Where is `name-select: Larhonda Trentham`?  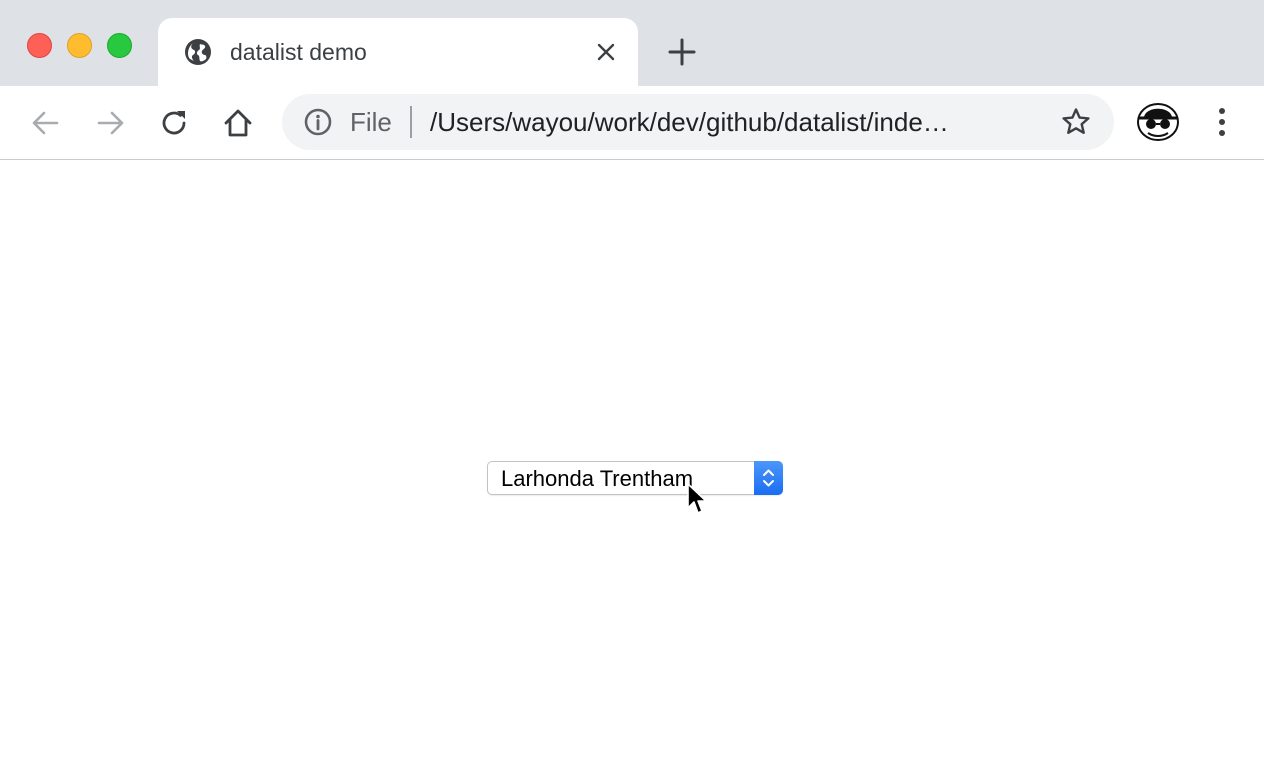
name-select: Larhonda Trentham is located at coordinates (635, 478).